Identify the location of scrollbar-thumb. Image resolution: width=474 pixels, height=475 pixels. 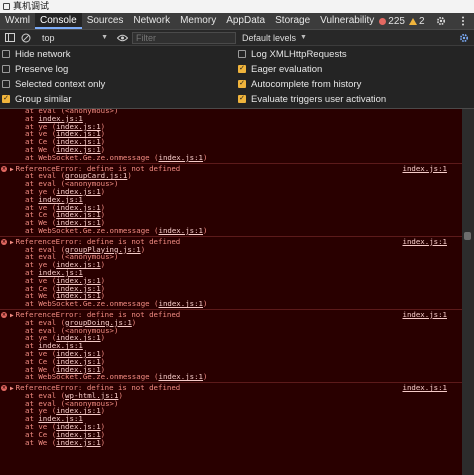
(467, 236).